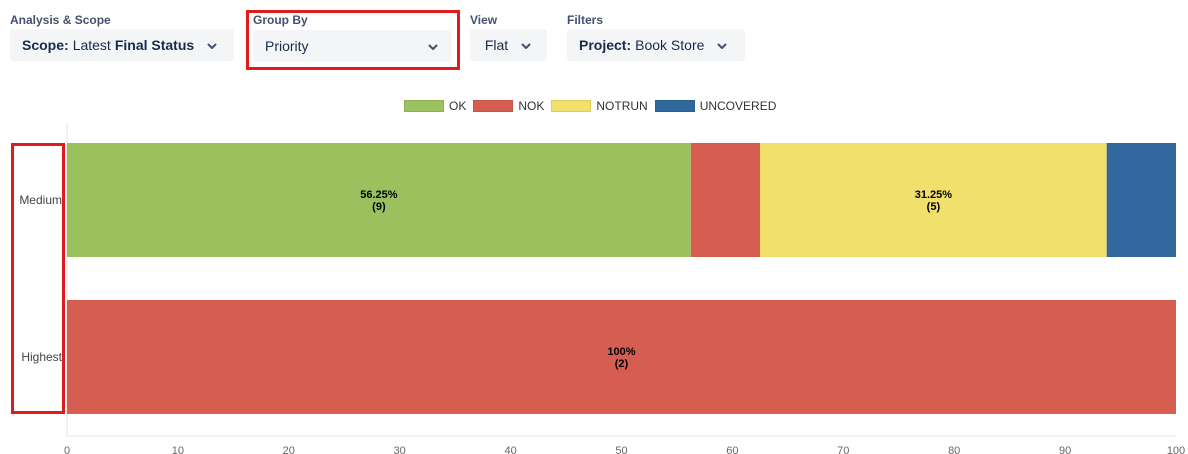 This screenshot has width=1188, height=454. What do you see at coordinates (622, 106) in the screenshot?
I see `legend-label: NOTRUN` at bounding box center [622, 106].